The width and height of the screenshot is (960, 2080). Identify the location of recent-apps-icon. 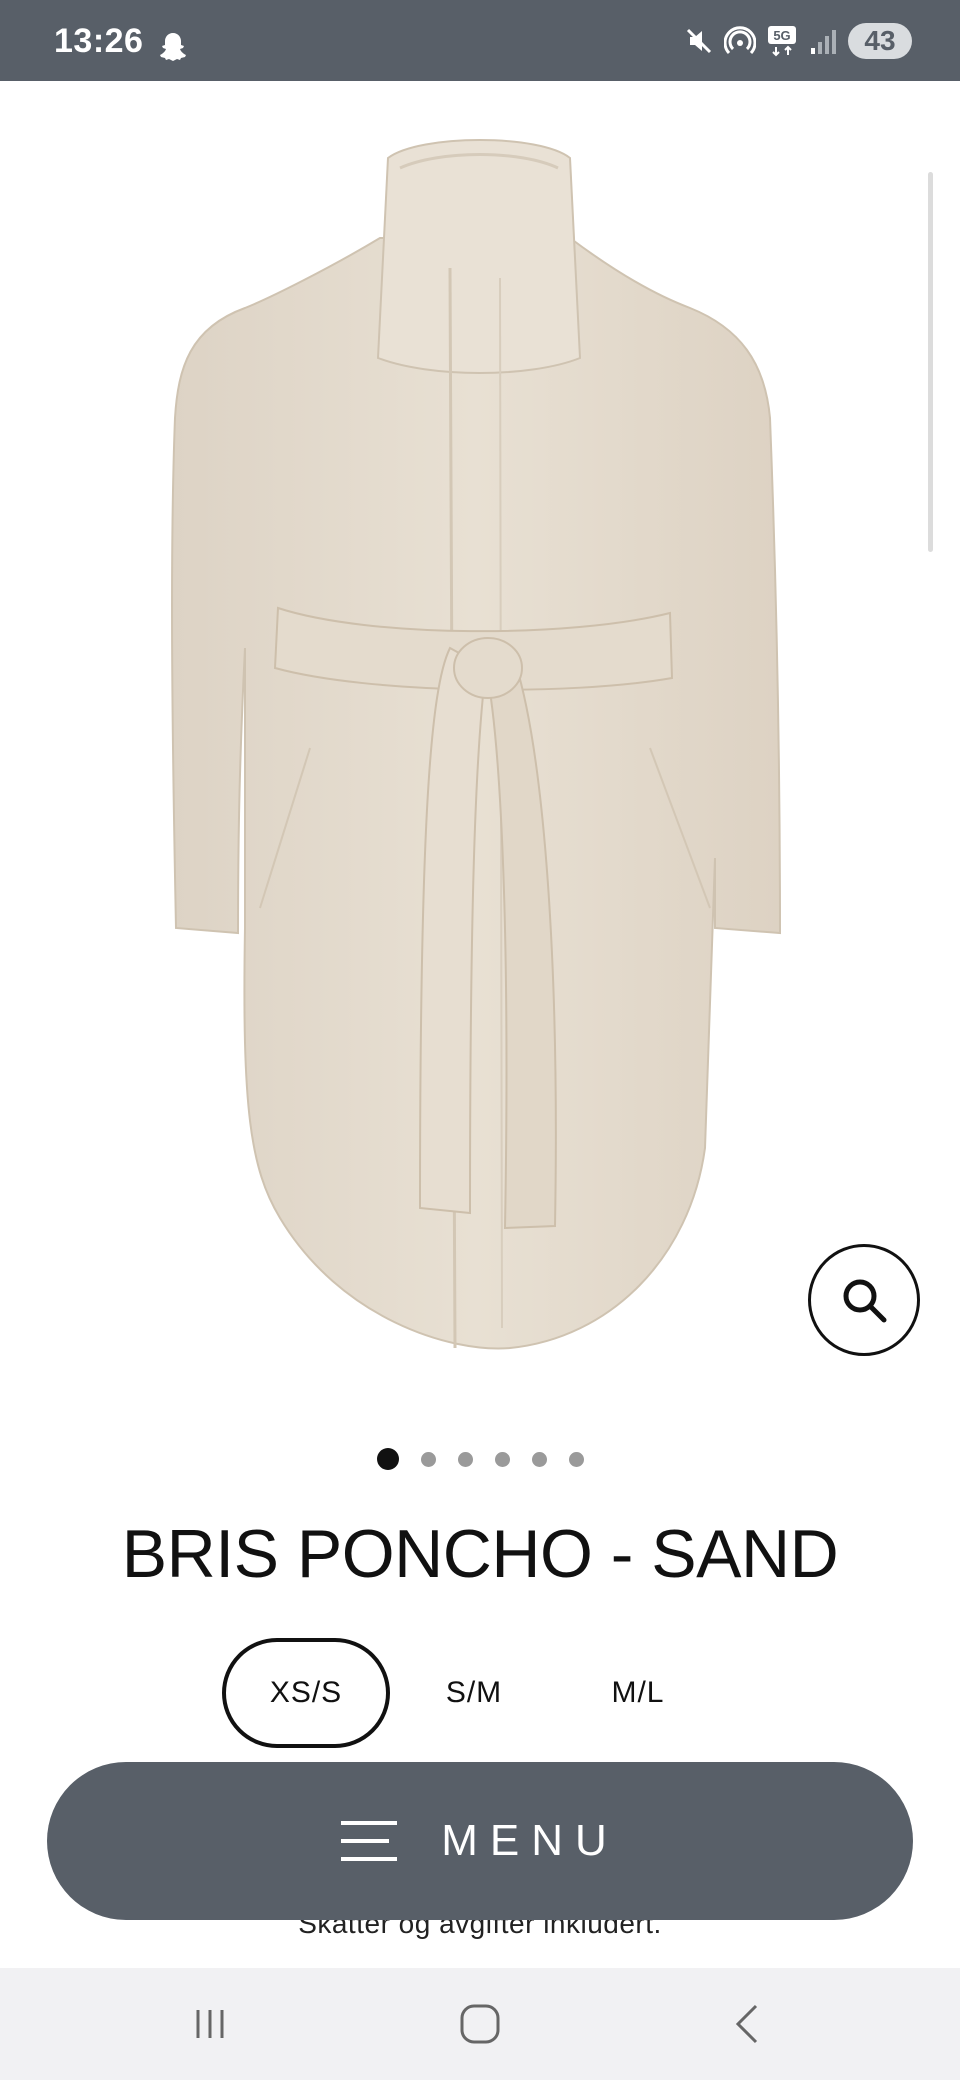
(210, 2024).